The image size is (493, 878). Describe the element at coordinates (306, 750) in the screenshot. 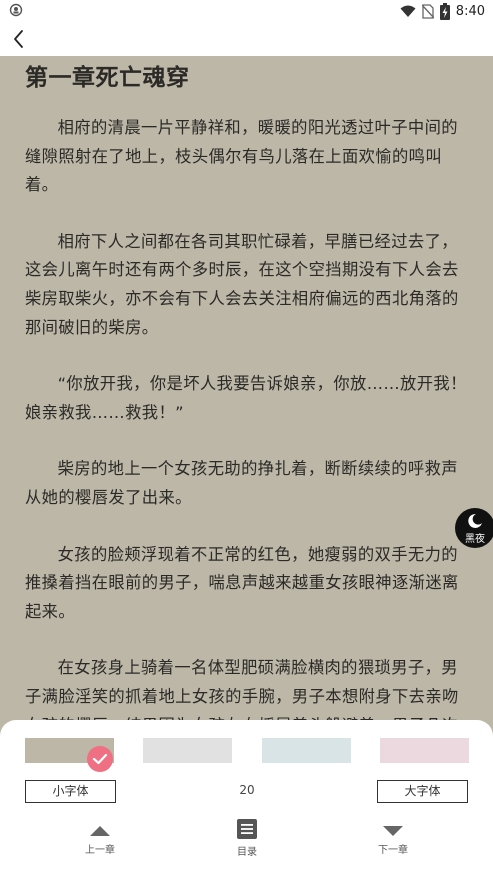

I see `theme-swatch-blue` at that location.